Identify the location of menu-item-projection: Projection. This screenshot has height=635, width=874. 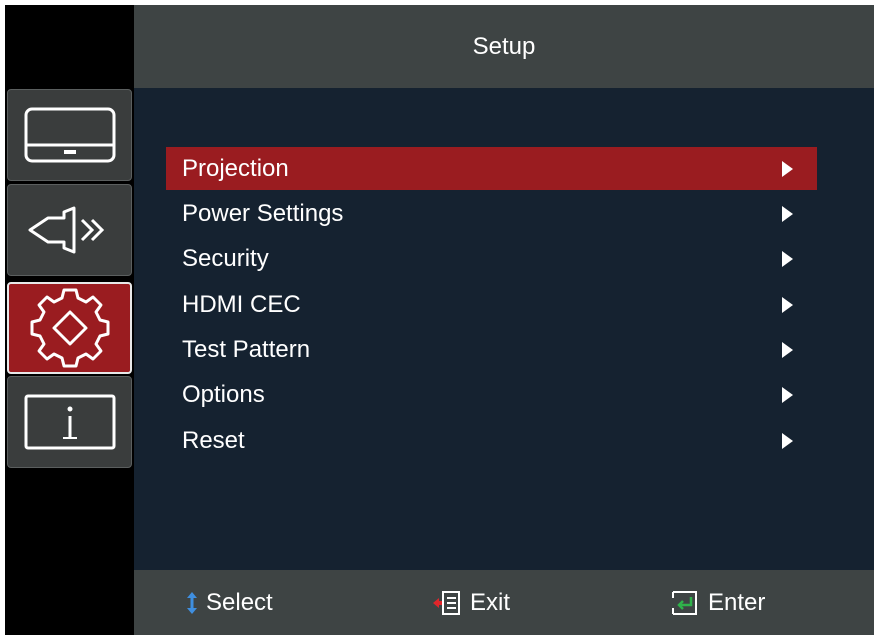
(491, 168).